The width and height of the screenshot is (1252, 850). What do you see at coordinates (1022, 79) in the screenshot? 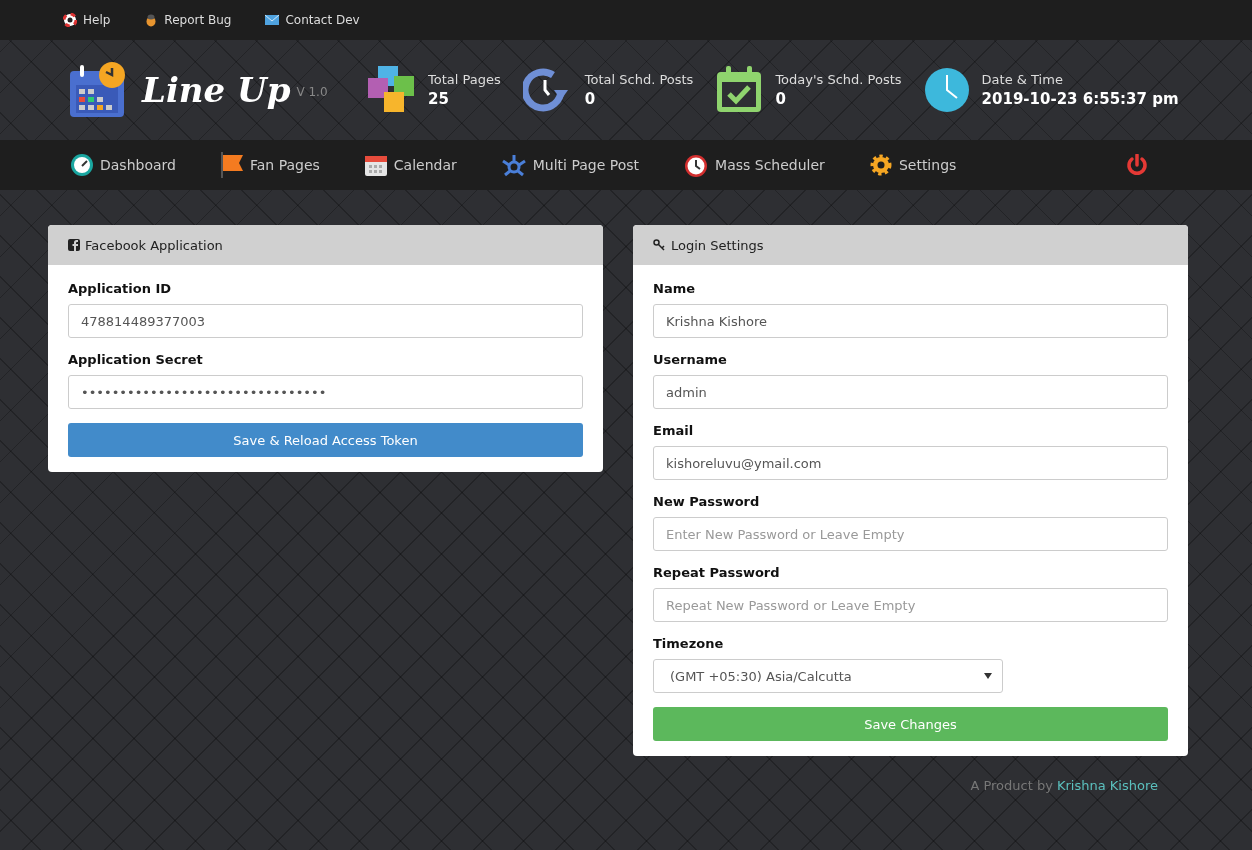
I see `stat-label: Date & Time` at bounding box center [1022, 79].